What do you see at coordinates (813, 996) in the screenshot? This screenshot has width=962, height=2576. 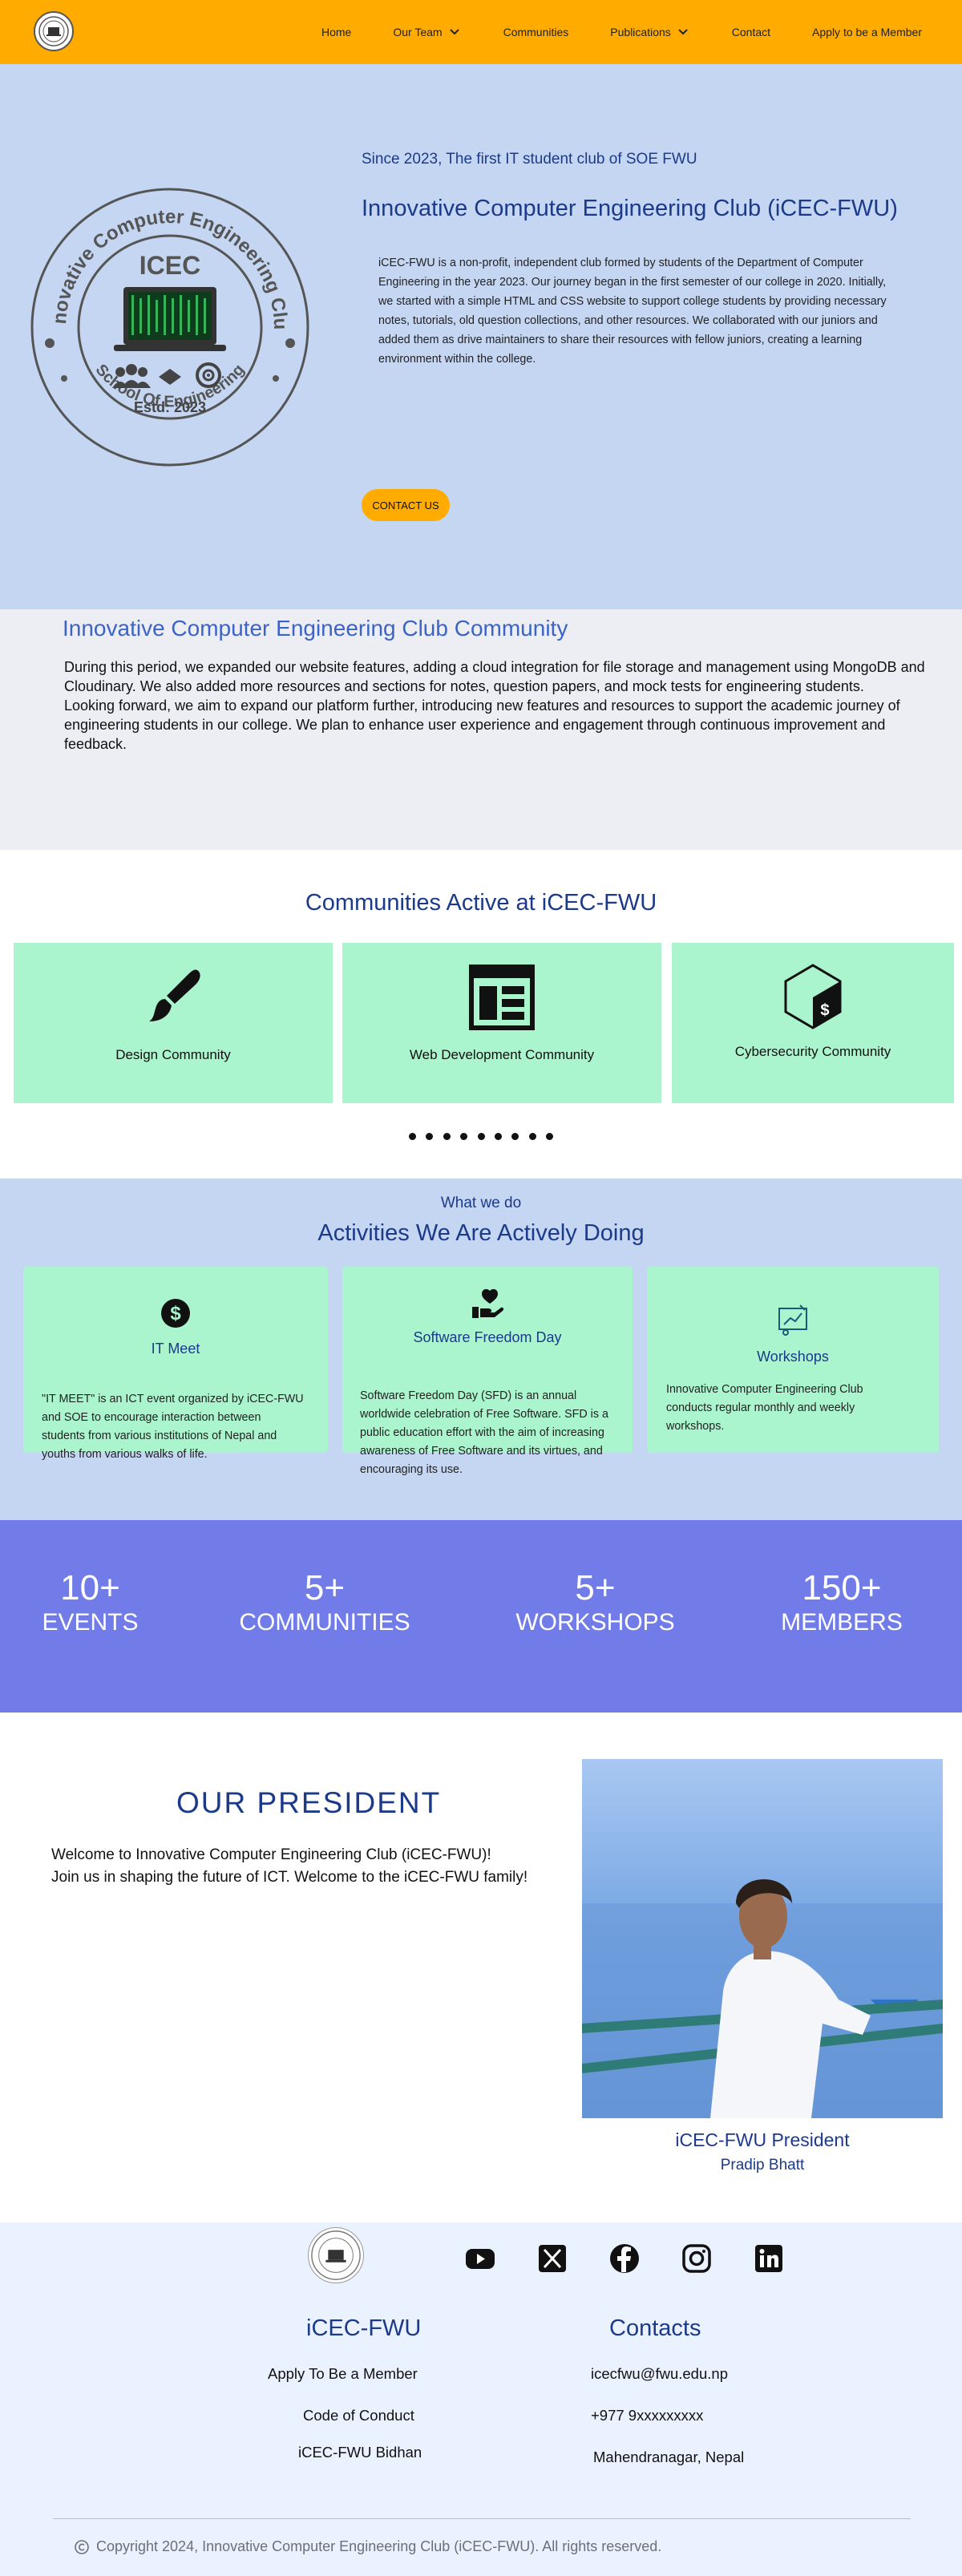 I see `terminal-hexagon-icon: $` at bounding box center [813, 996].